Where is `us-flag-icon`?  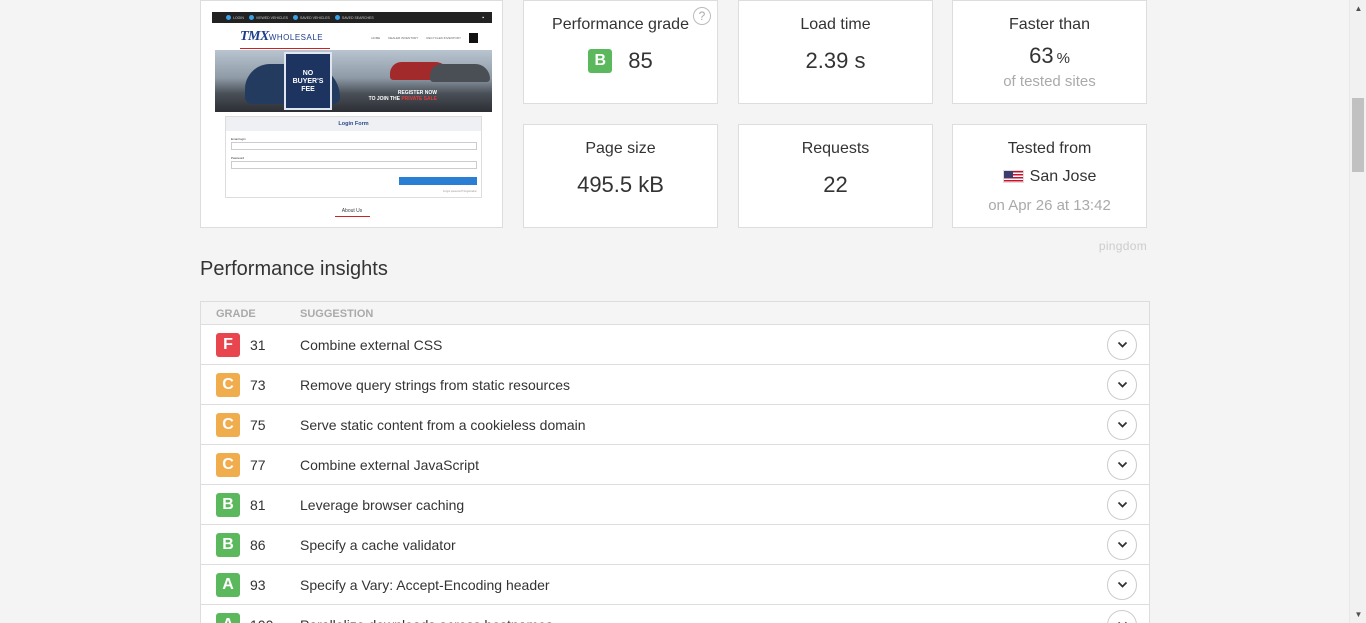
us-flag-icon is located at coordinates (1013, 177).